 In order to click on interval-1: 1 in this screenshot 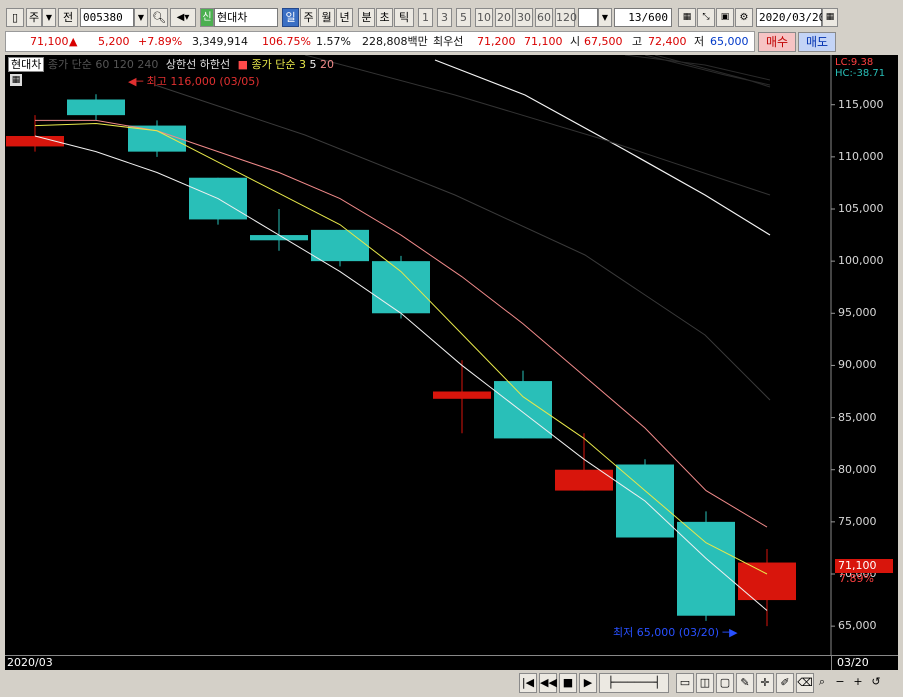, I will do `click(425, 17)`.